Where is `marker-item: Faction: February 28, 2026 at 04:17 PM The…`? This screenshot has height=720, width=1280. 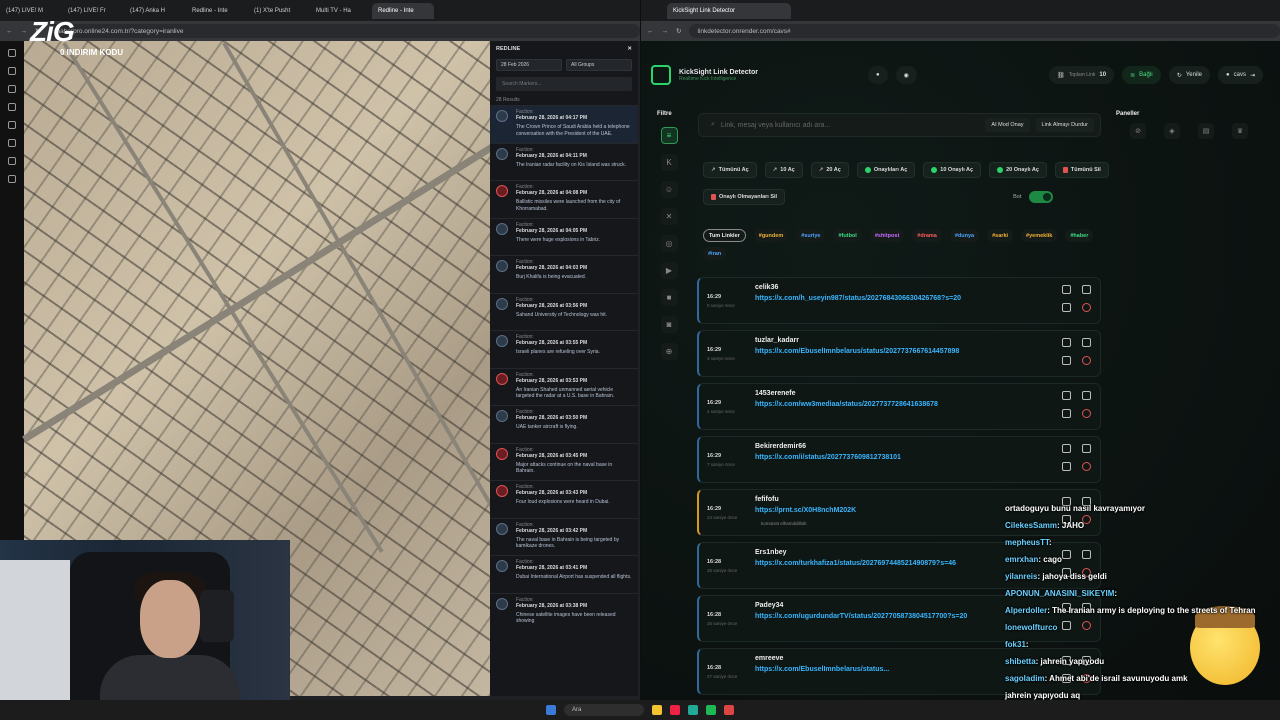 marker-item: Faction: February 28, 2026 at 04:17 PM The… is located at coordinates (564, 124).